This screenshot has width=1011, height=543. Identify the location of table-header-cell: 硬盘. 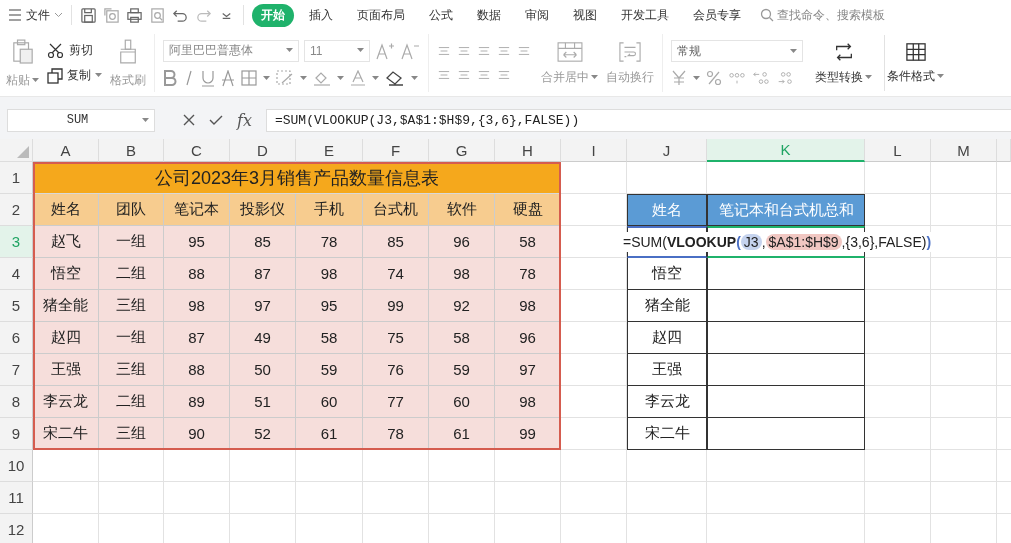
(528, 210).